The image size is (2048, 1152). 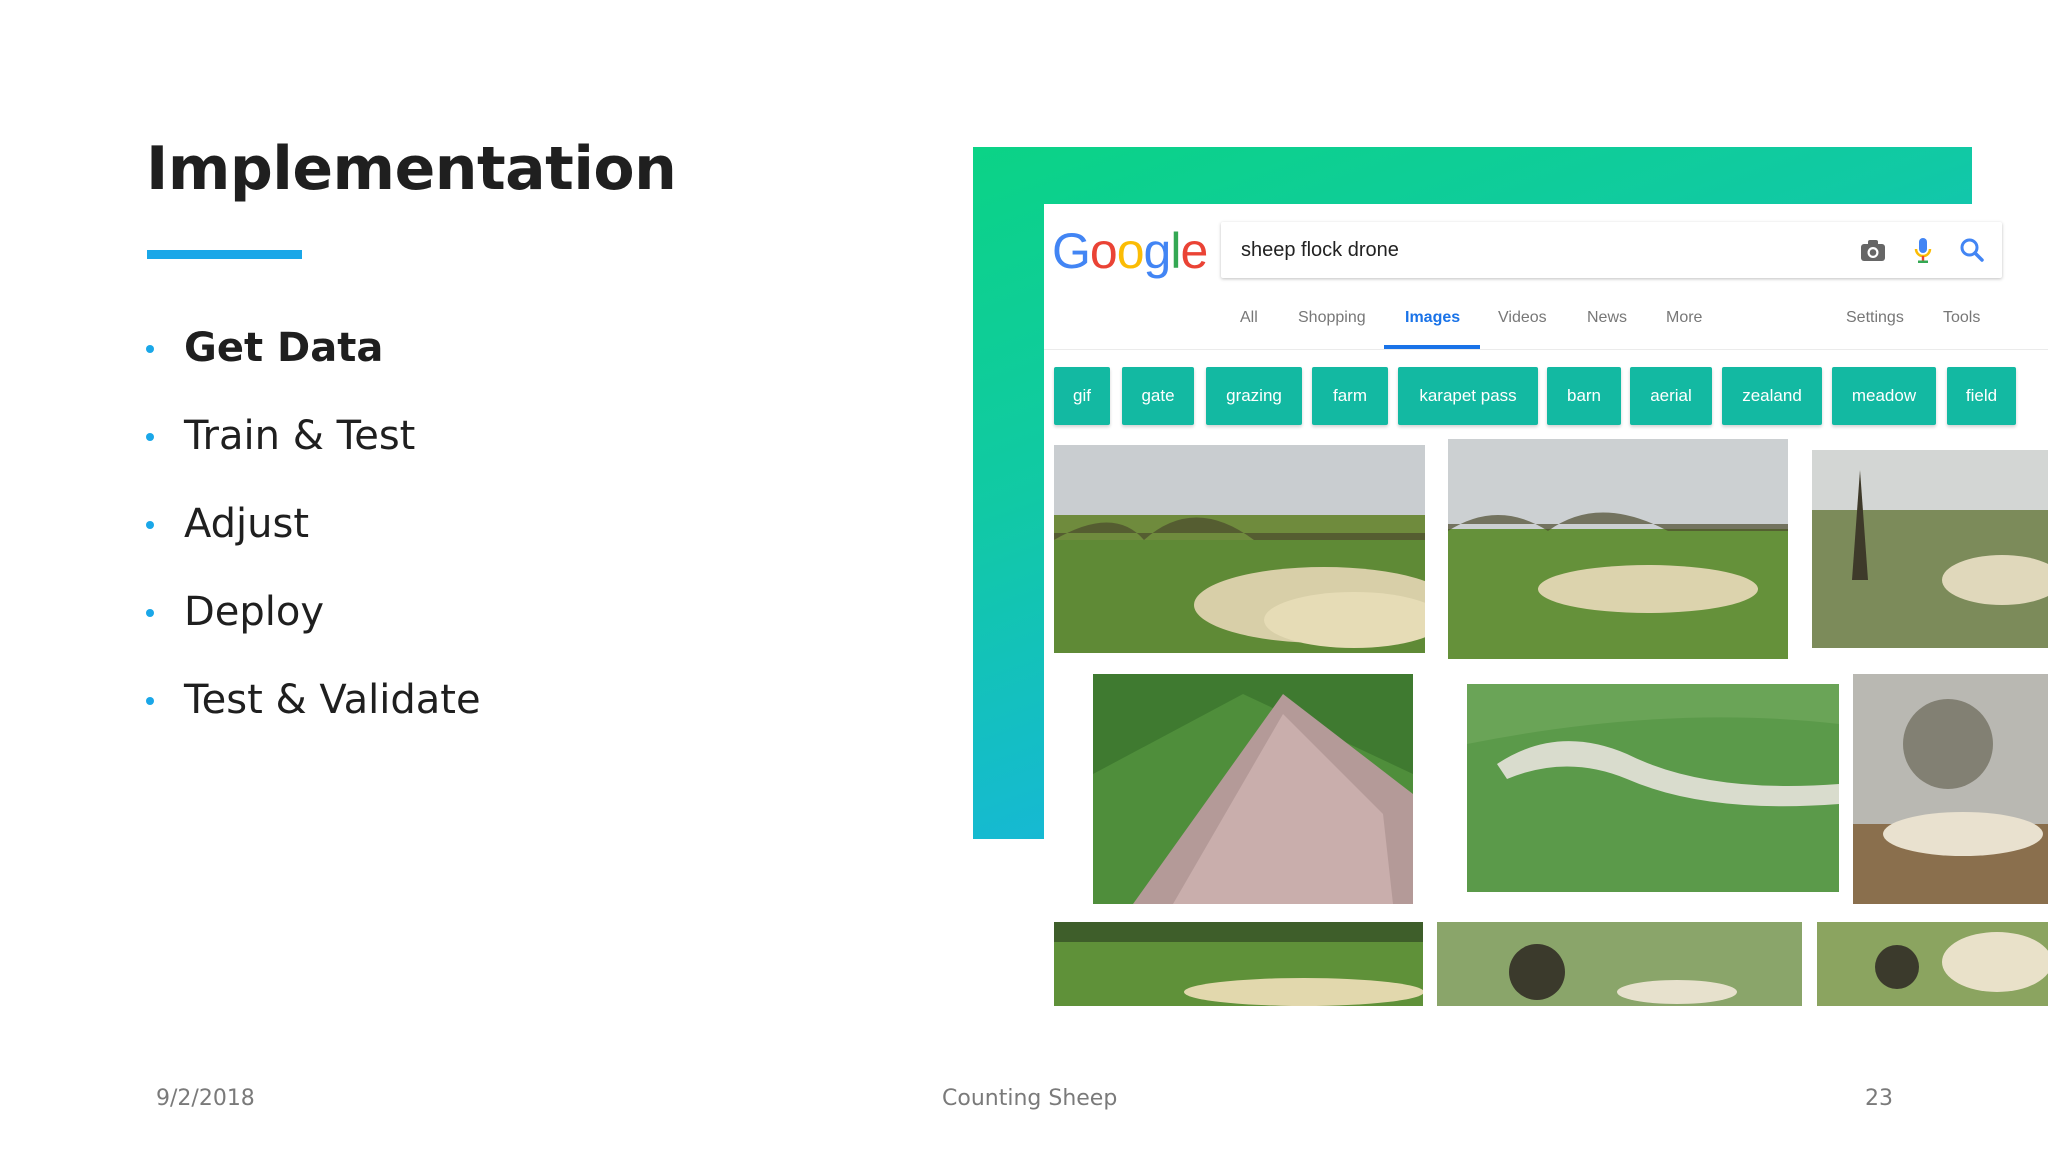 I want to click on footer-date: 9/2/2018, so click(x=205, y=1098).